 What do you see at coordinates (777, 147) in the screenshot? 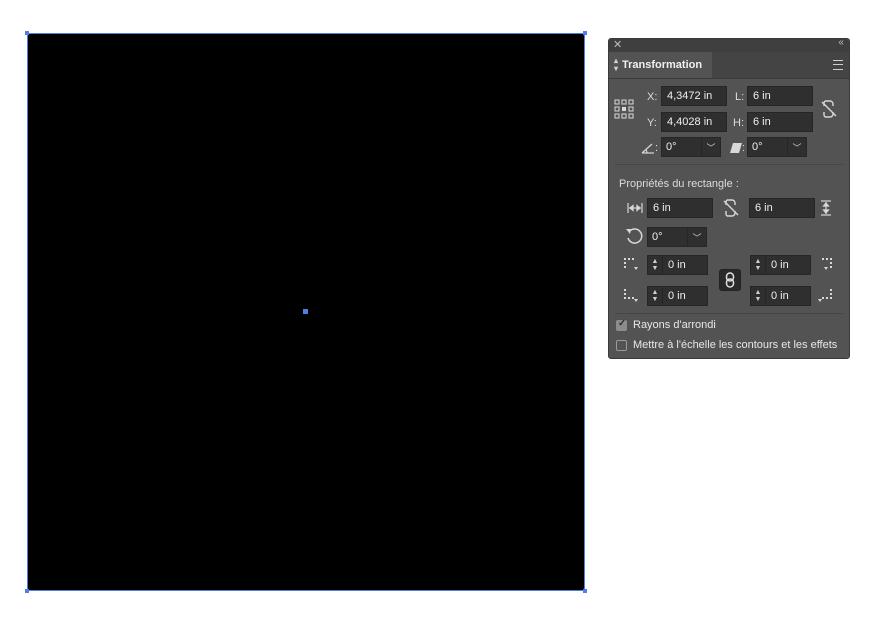
I see `shear-select: 0° ﹀` at bounding box center [777, 147].